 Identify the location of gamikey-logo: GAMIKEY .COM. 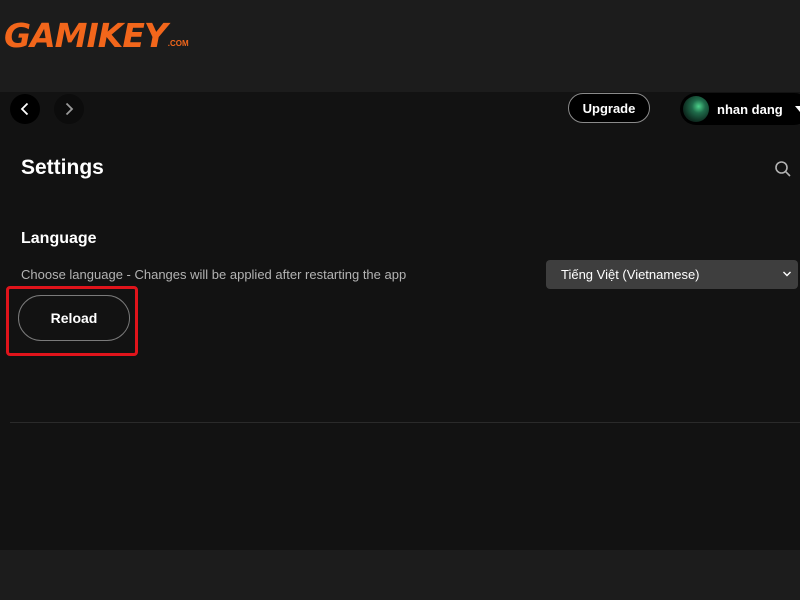
(96, 30).